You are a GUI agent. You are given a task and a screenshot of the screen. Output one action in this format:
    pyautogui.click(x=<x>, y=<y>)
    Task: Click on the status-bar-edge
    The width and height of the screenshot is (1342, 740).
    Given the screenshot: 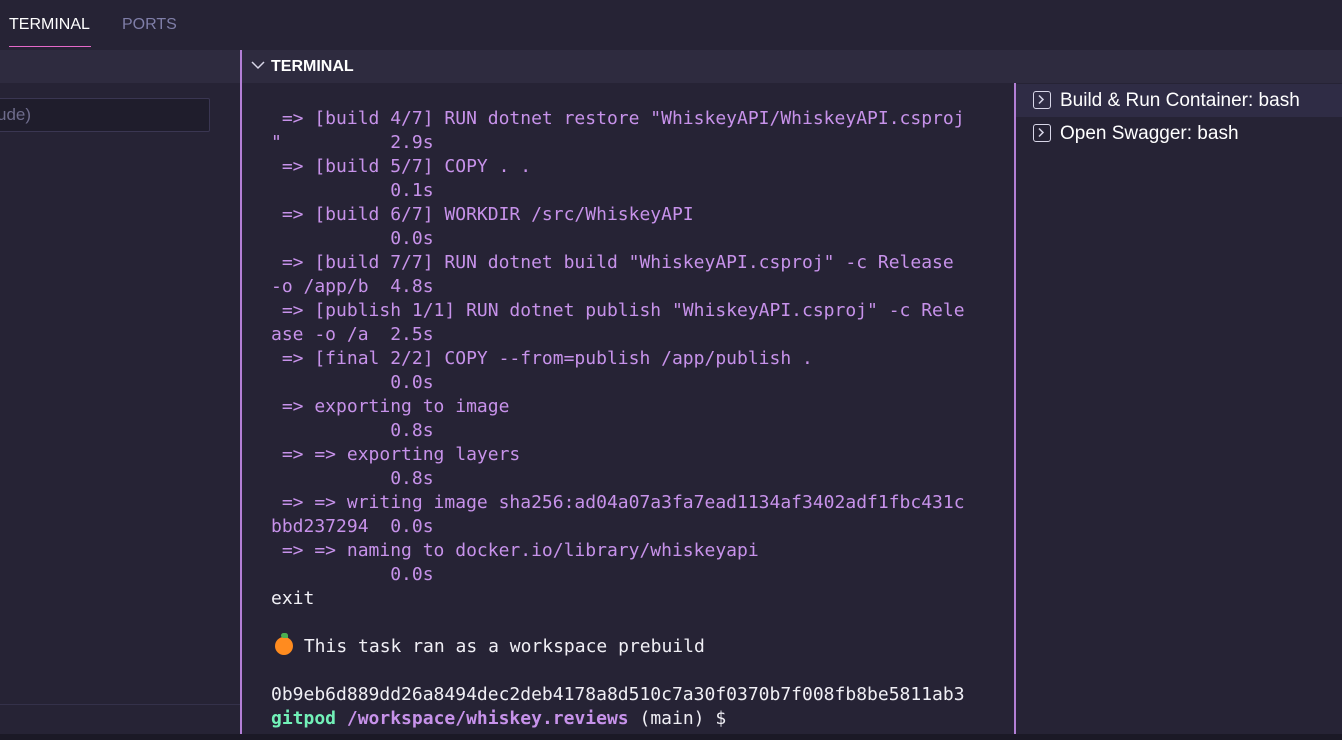 What is the action you would take?
    pyautogui.click(x=671, y=737)
    